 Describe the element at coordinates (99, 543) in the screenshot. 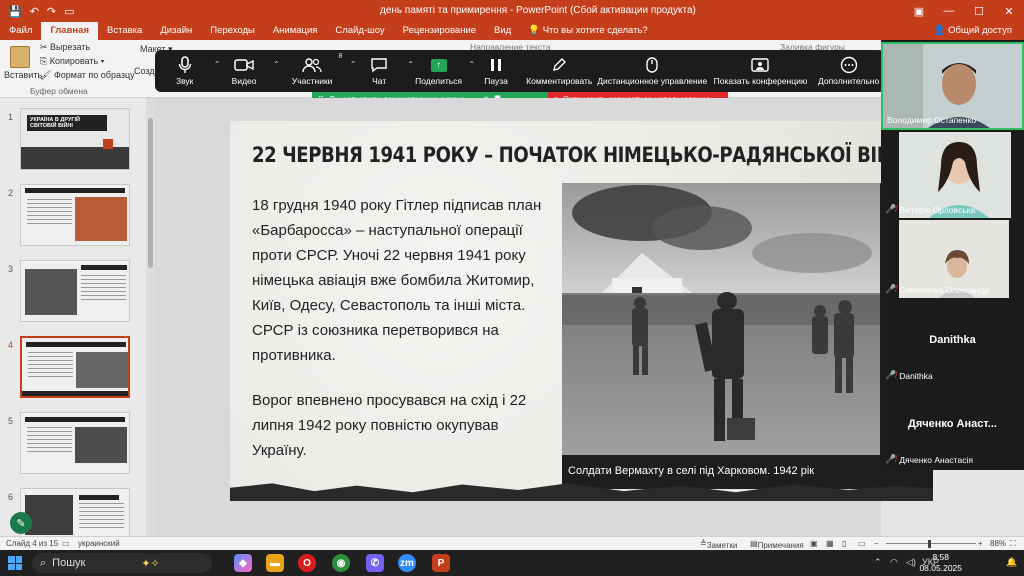

I see `language-indicator: украинский` at that location.